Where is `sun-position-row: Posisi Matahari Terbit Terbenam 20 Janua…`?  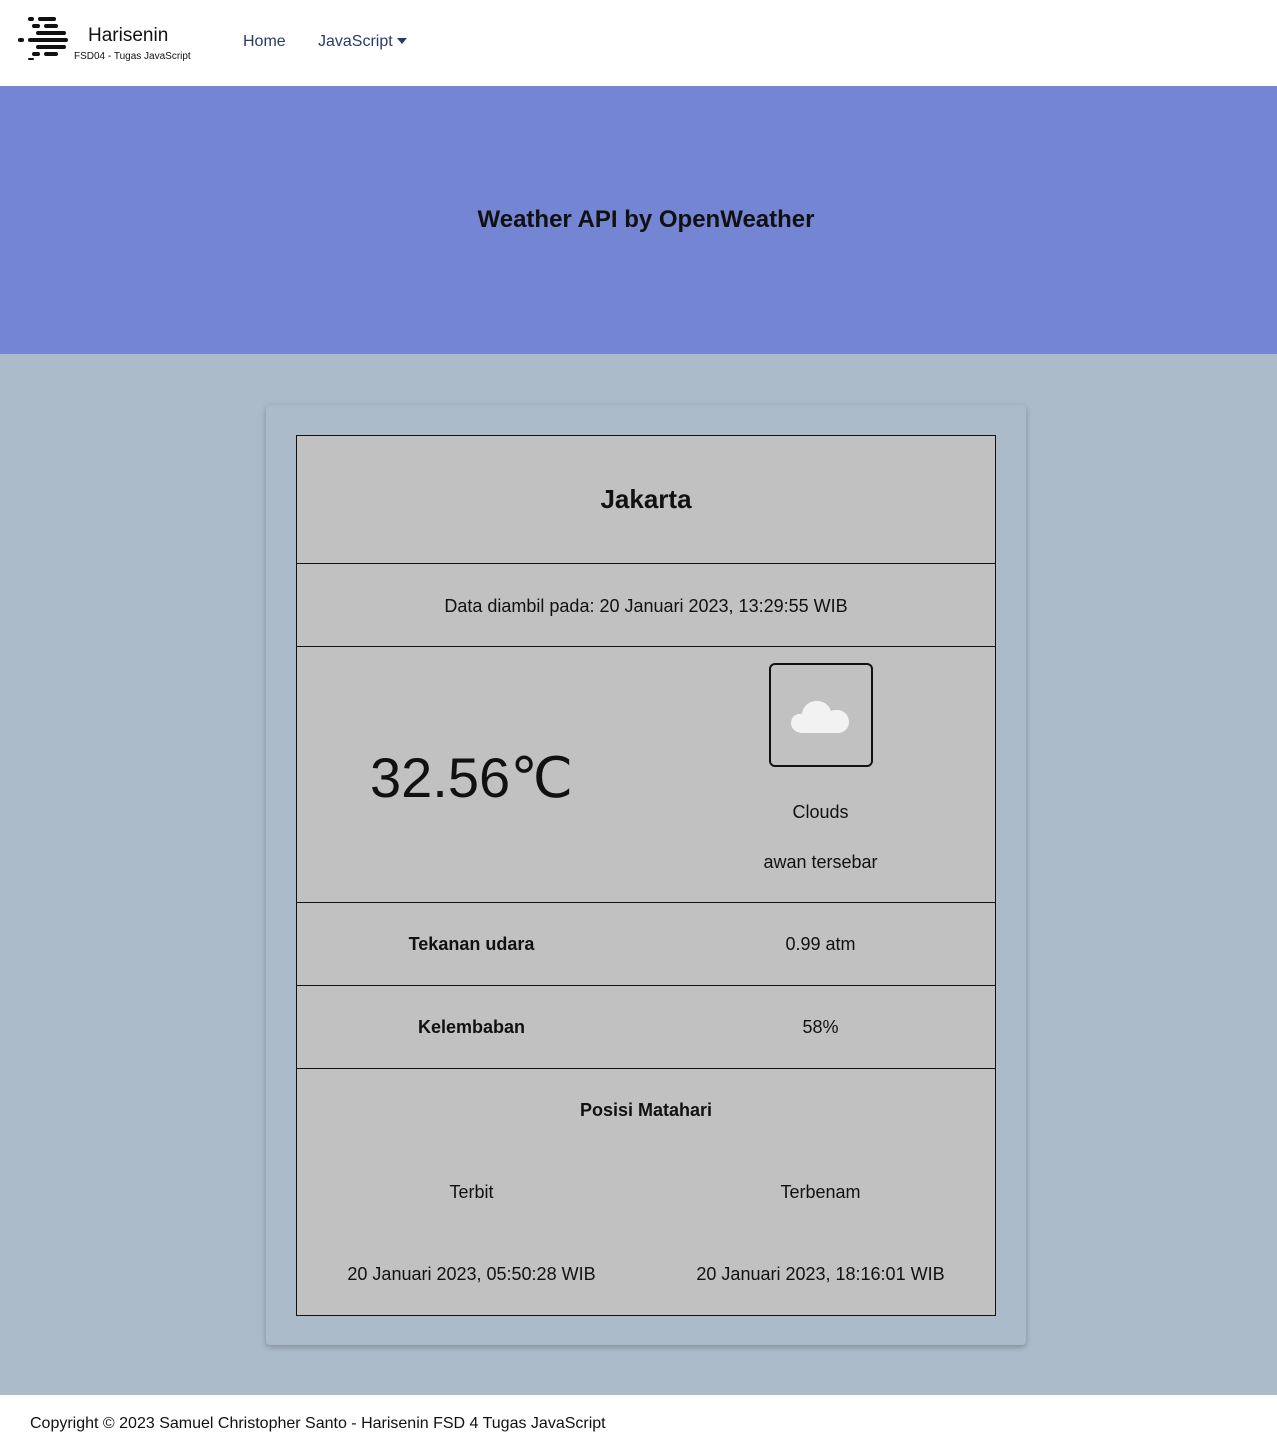 sun-position-row: Posisi Matahari Terbit Terbenam 20 Janua… is located at coordinates (646, 1192).